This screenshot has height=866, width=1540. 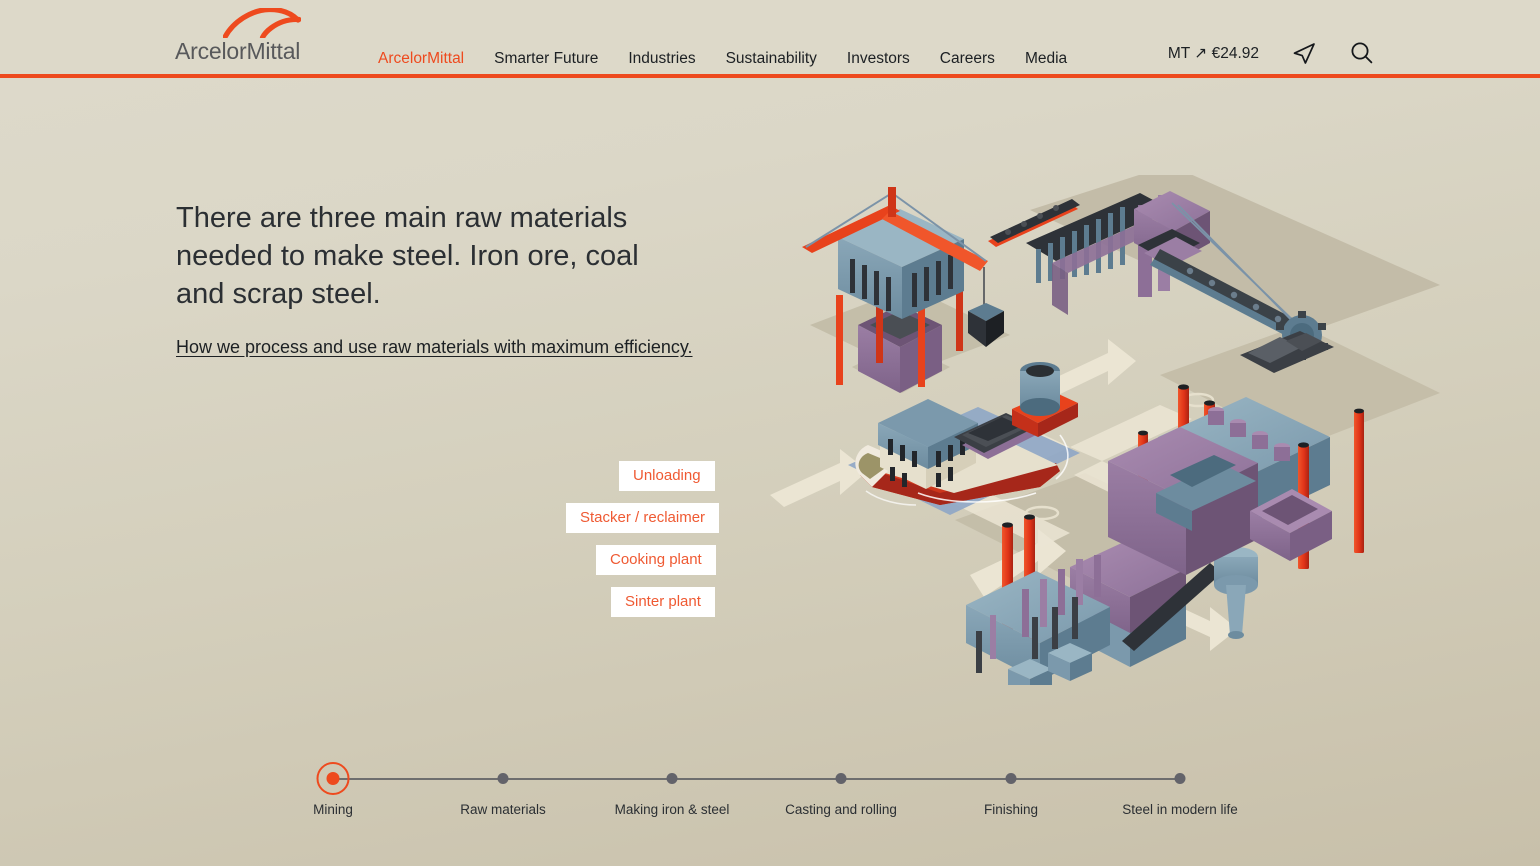 I want to click on timeline-label-finishing: Finishing, so click(x=1011, y=809).